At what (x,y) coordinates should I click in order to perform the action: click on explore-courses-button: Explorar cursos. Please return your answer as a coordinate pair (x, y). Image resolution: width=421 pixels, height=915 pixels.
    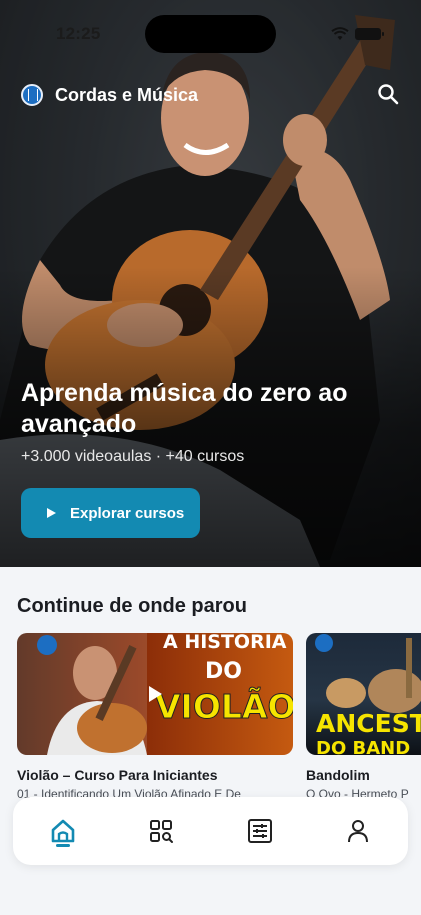
    Looking at the image, I should click on (110, 513).